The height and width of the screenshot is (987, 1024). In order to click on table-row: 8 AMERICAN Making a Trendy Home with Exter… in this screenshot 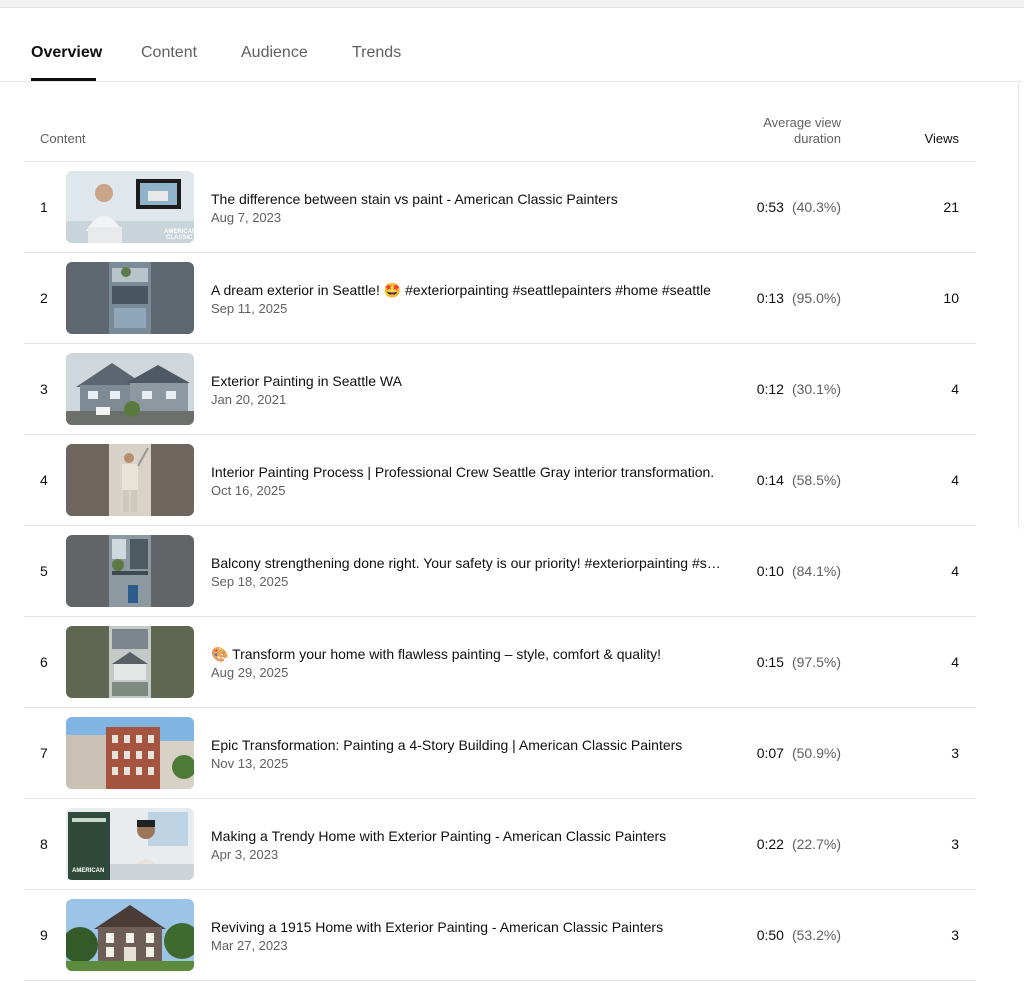, I will do `click(500, 844)`.